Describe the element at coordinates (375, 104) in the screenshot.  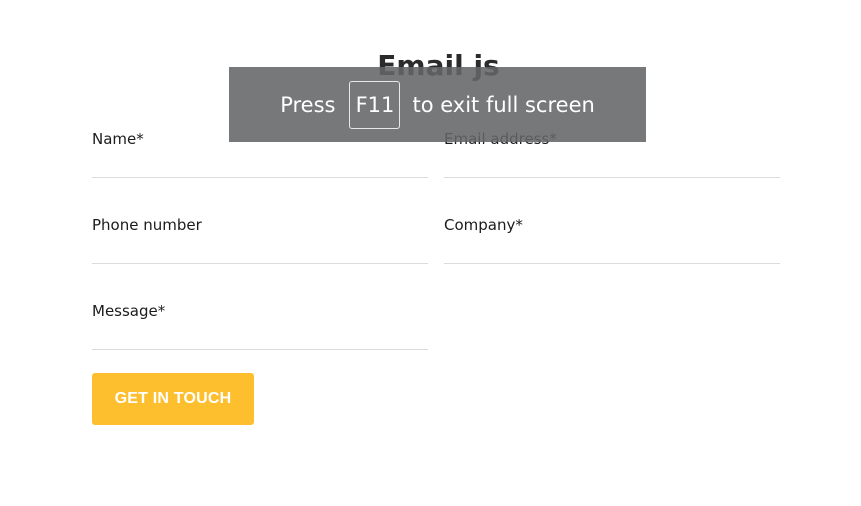
I see `f11-key-badge: F11` at that location.